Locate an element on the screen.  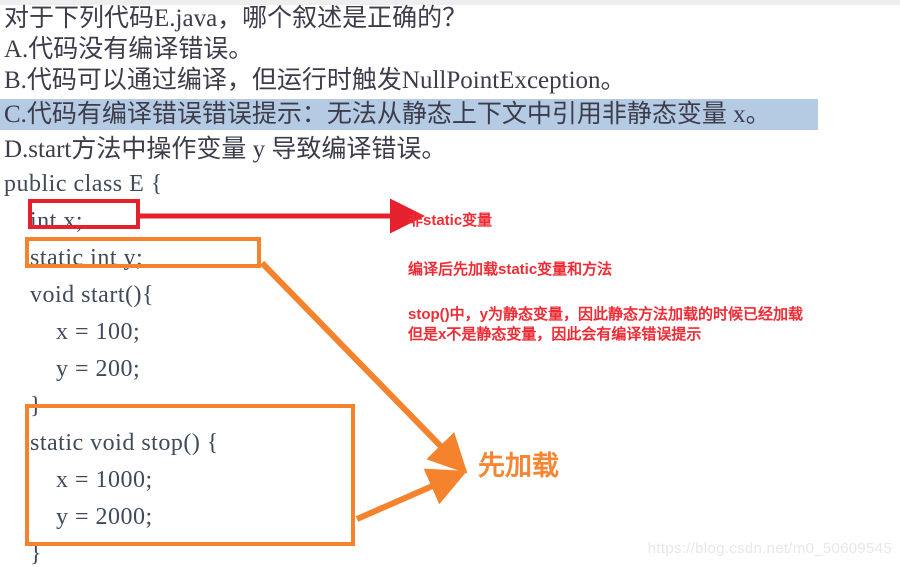
note-load-first: 先加载 is located at coordinates (518, 466).